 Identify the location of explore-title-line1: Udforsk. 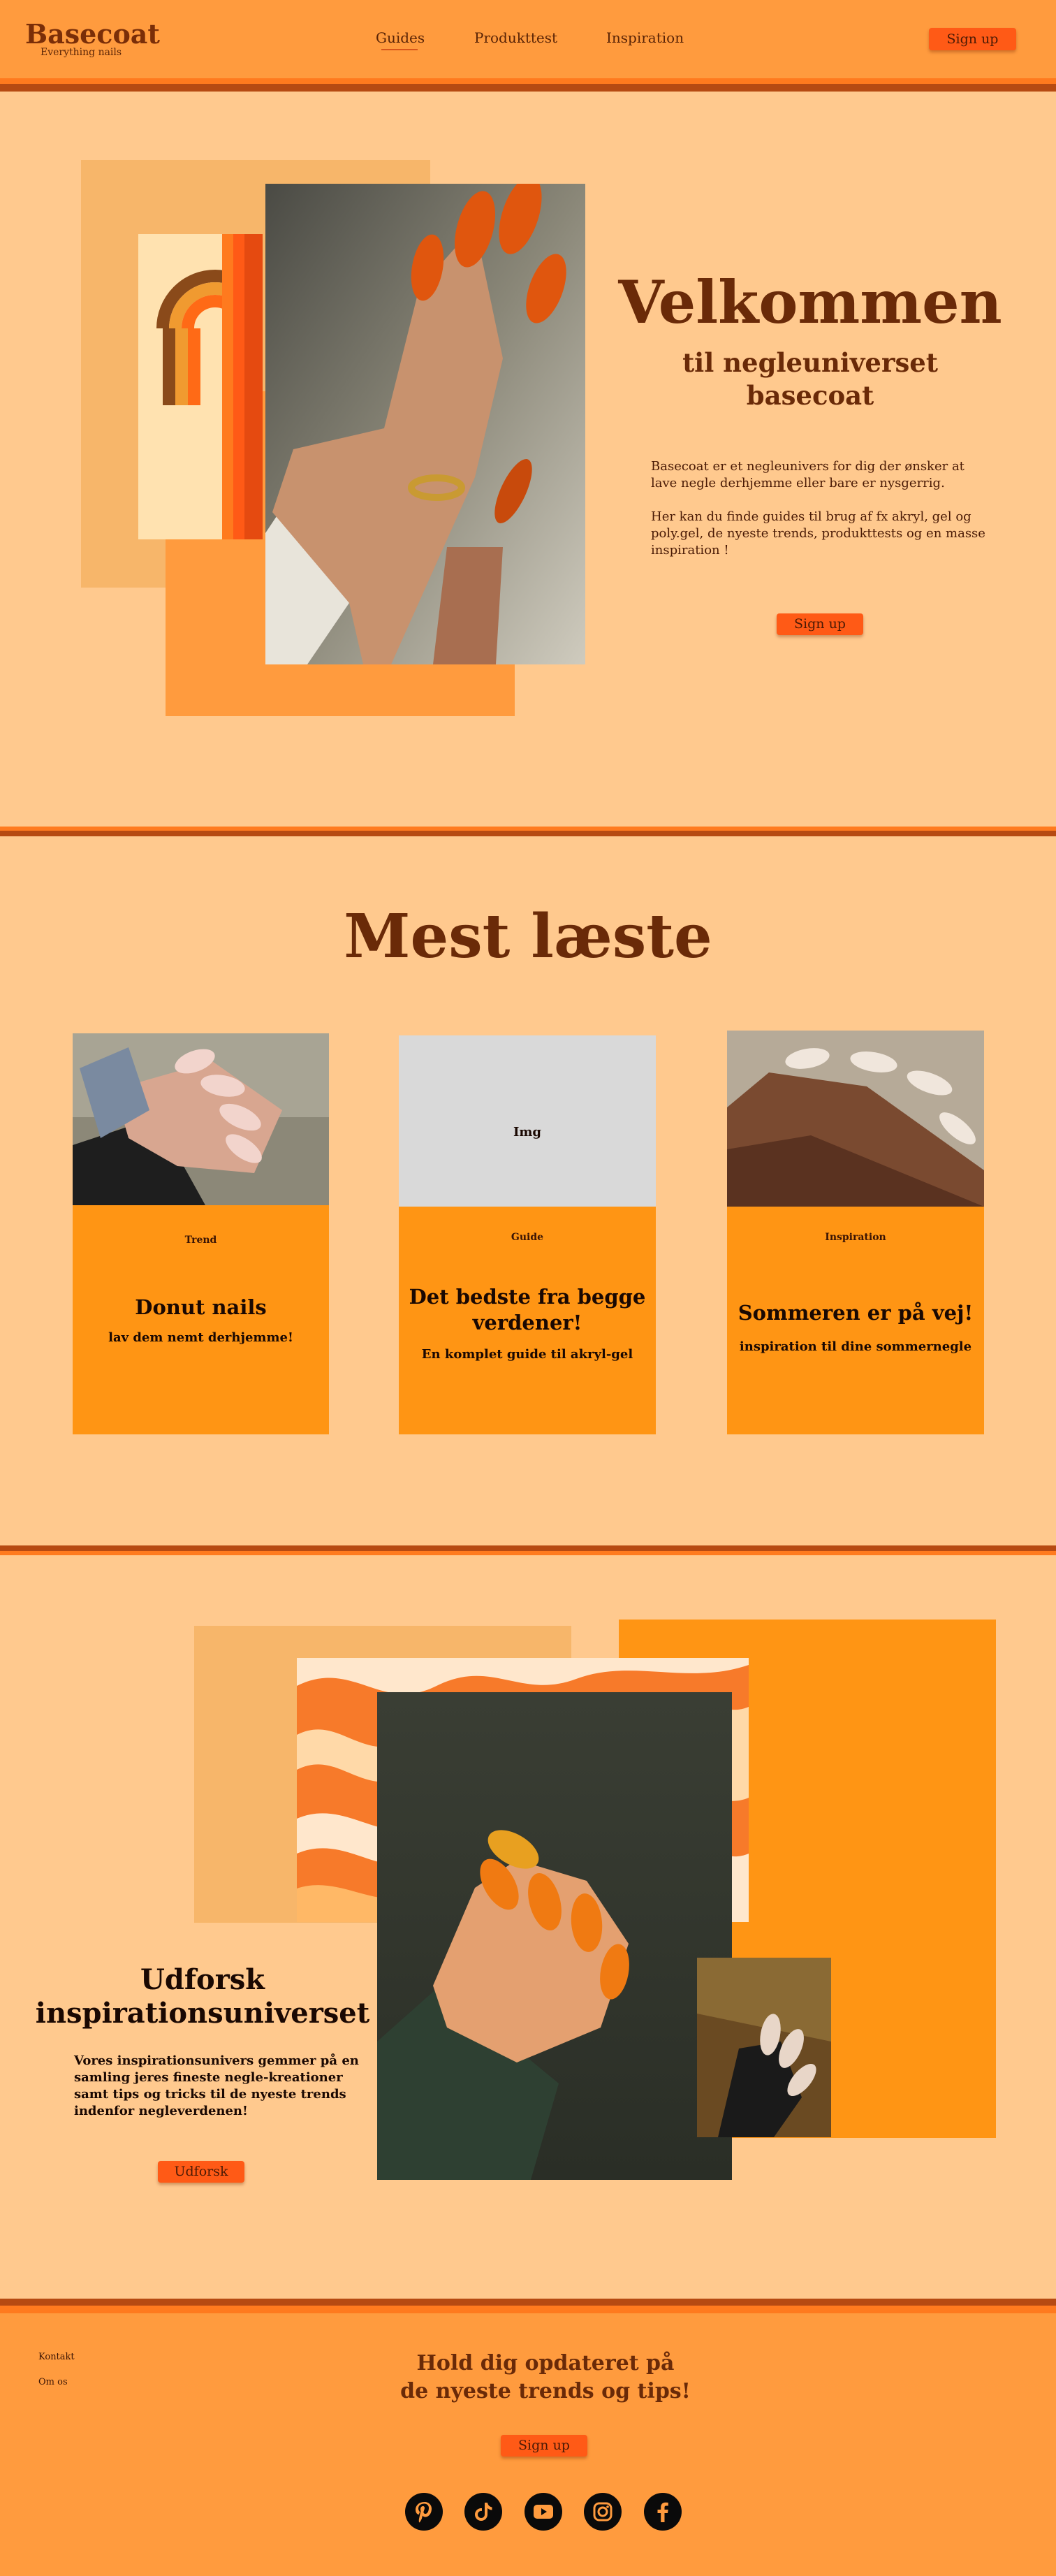
(202, 1979).